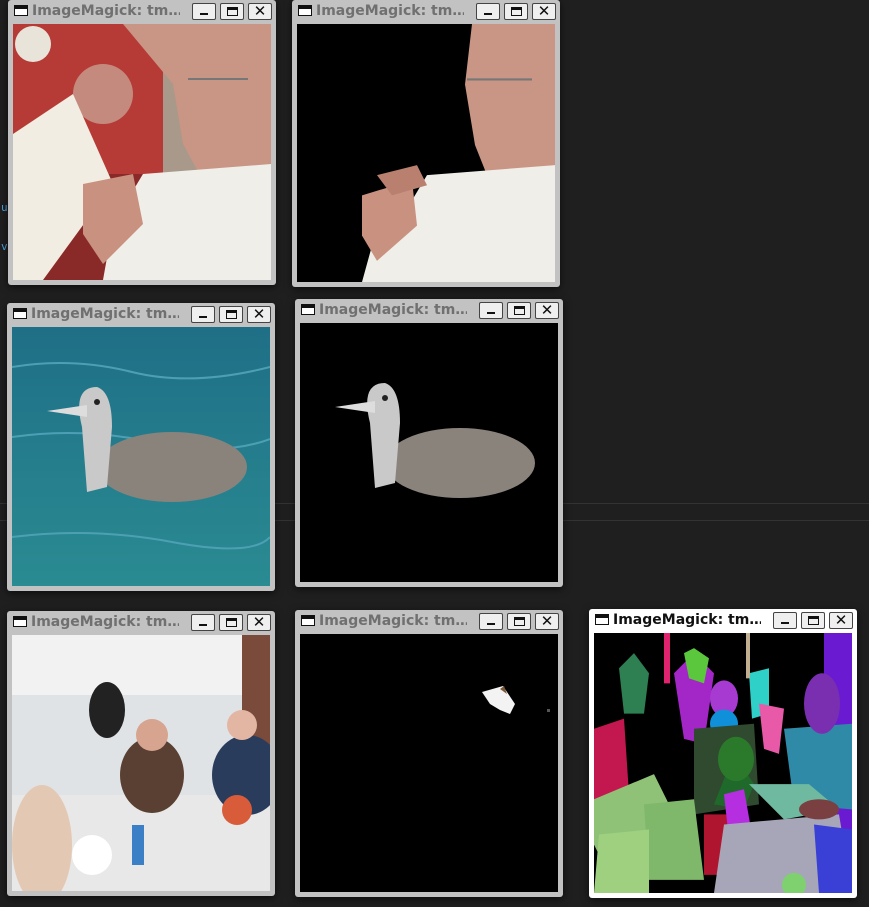  I want to click on photo-cafeteria, so click(141, 763).